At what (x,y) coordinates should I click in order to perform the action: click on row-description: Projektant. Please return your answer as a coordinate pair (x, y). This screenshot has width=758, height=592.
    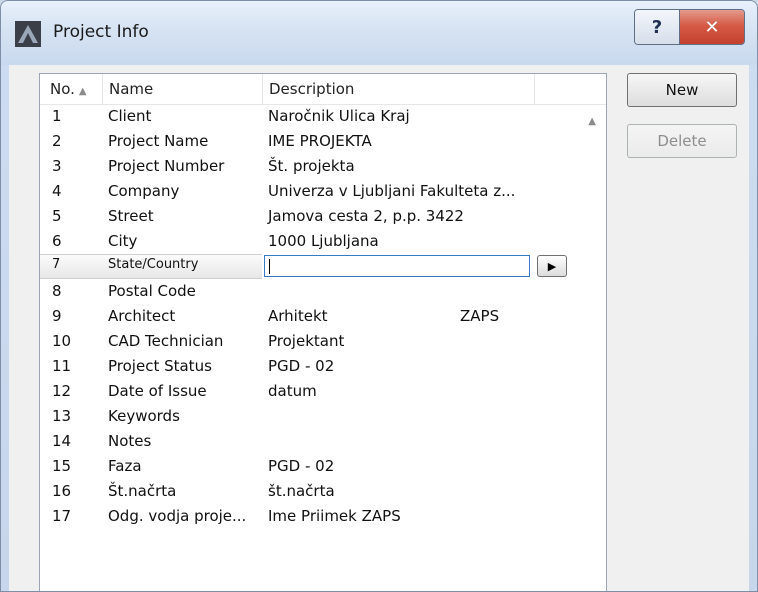
    Looking at the image, I should click on (306, 341).